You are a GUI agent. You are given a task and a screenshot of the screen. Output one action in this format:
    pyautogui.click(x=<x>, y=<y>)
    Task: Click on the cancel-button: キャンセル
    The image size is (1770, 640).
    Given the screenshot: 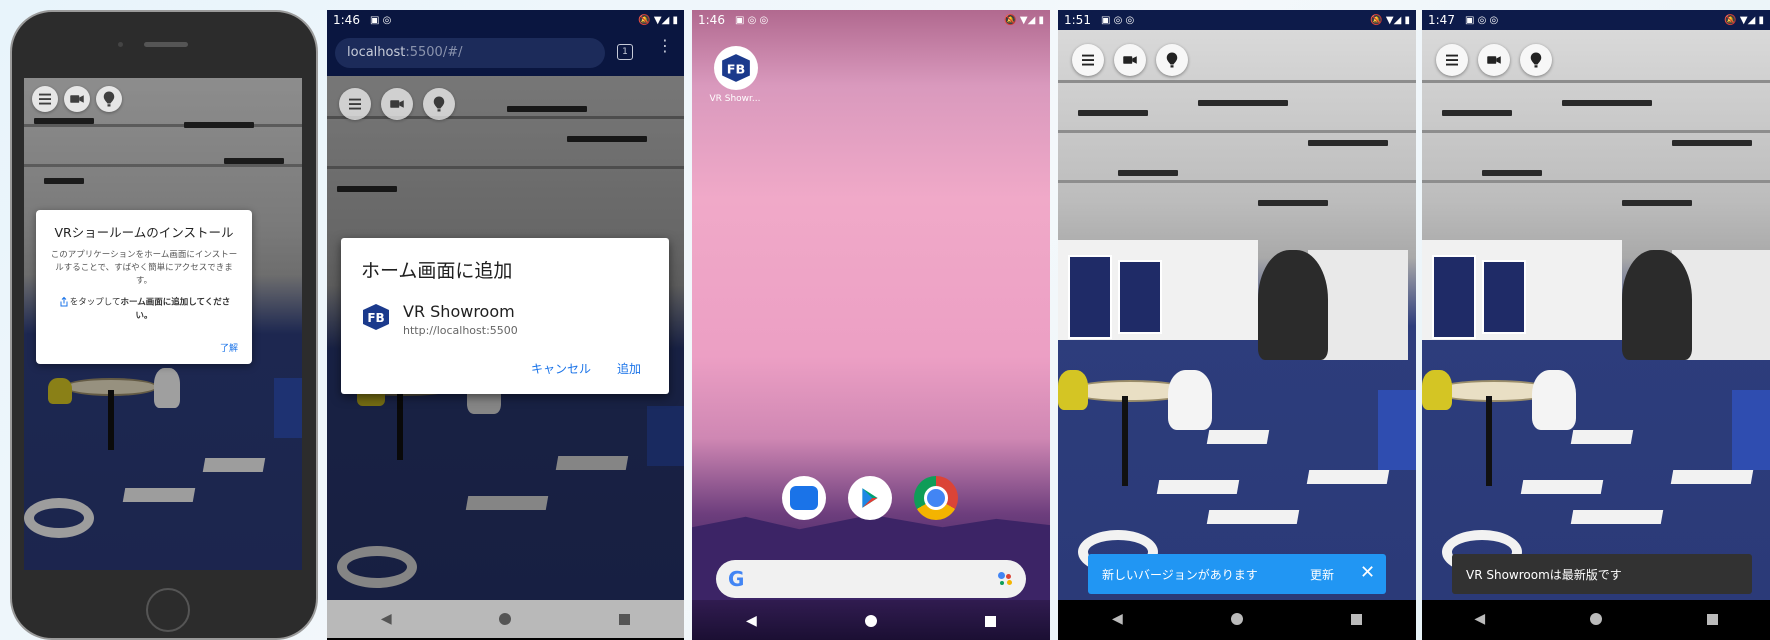 What is the action you would take?
    pyautogui.click(x=561, y=368)
    